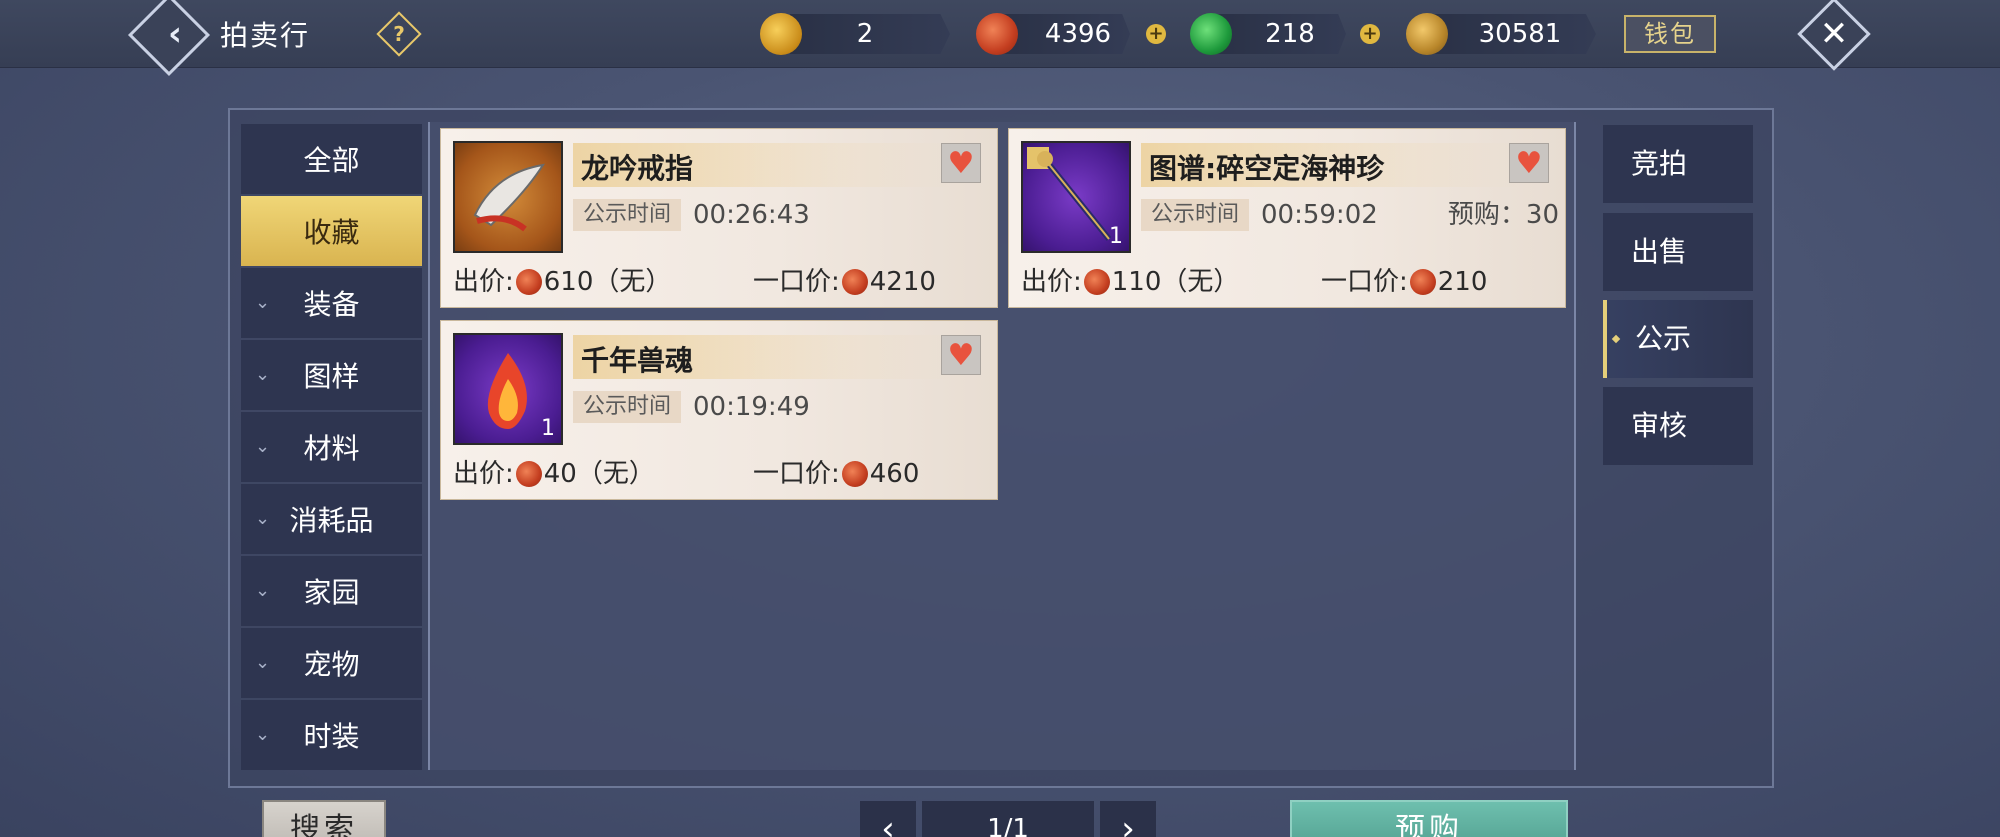  I want to click on category-label: 全部, so click(331, 160).